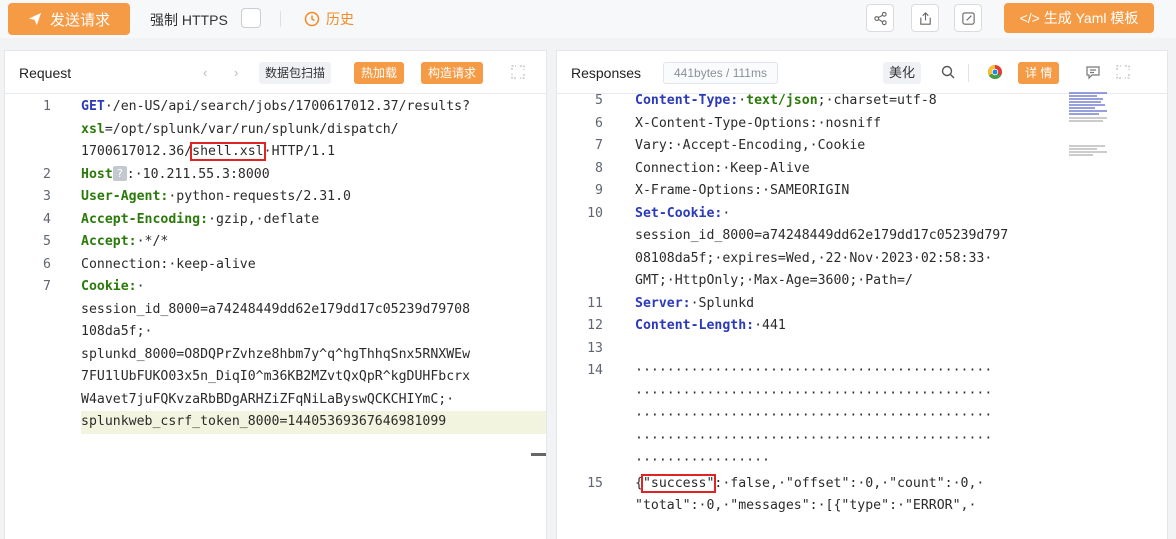  I want to click on force-https-checkbox, so click(251, 18).